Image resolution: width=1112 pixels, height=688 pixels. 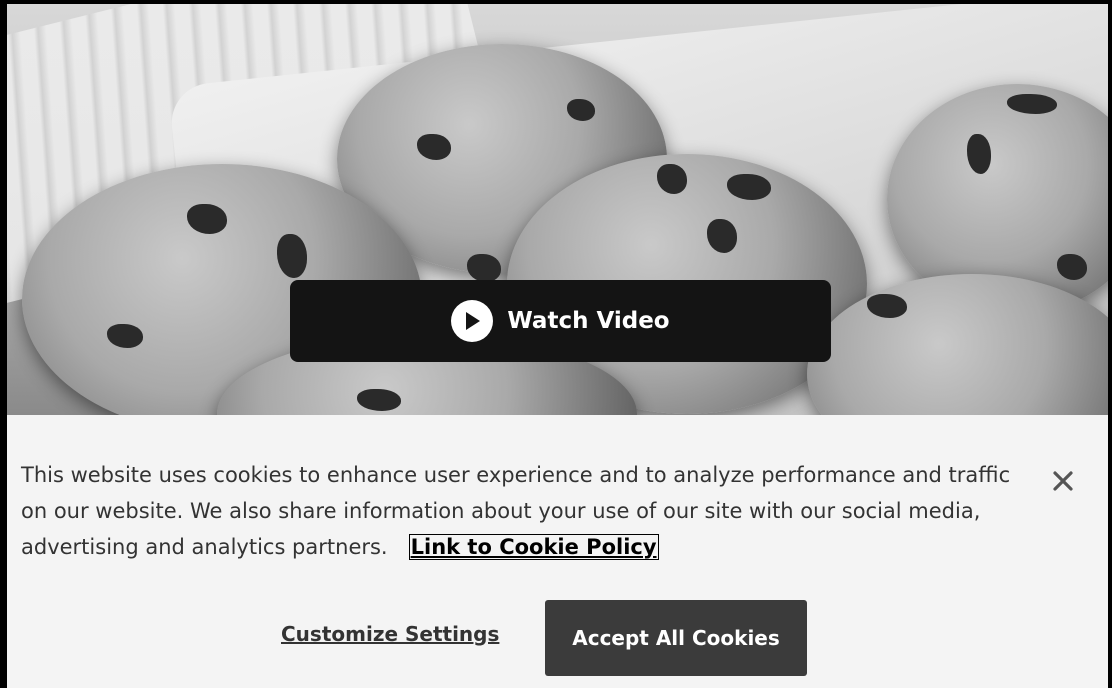 I want to click on watch-video-label: Watch Video, so click(x=588, y=321).